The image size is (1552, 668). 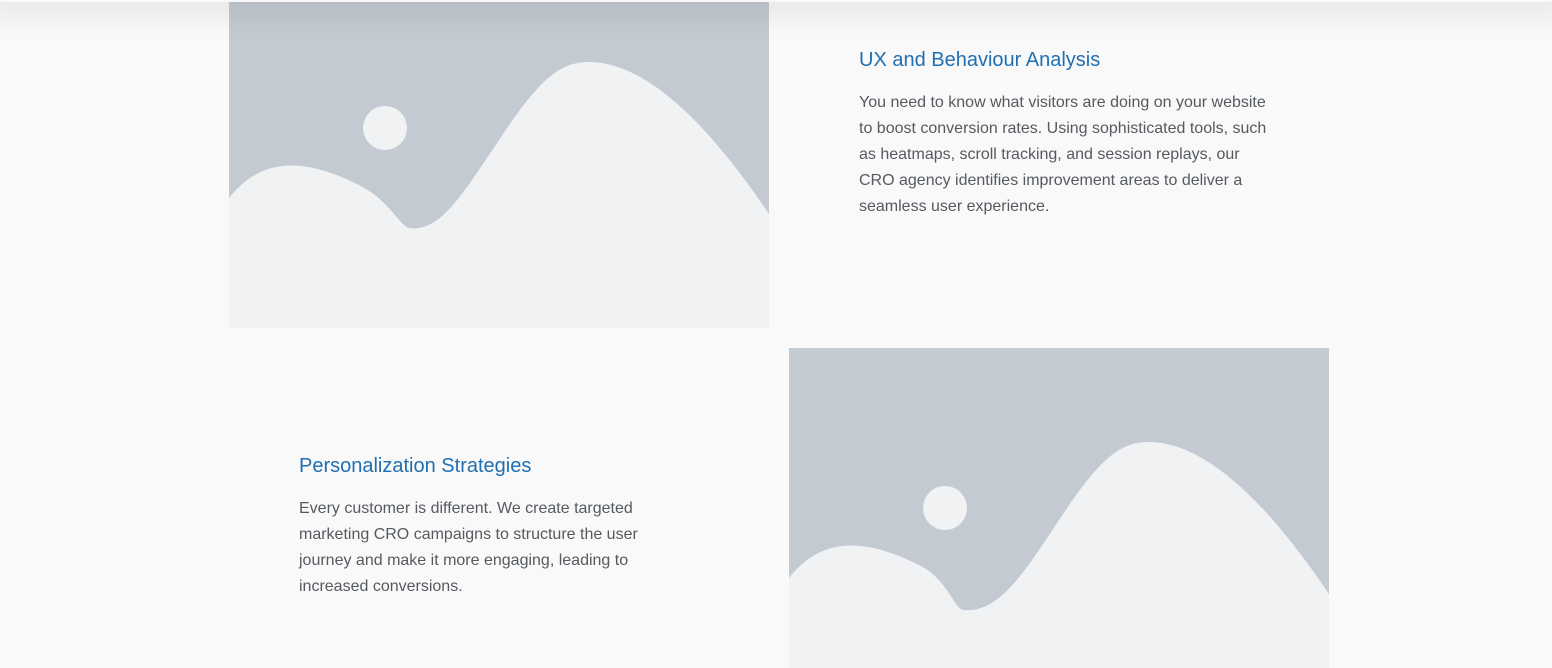 I want to click on feature-title-ux: UX and Behaviour Analysis, so click(x=980, y=60).